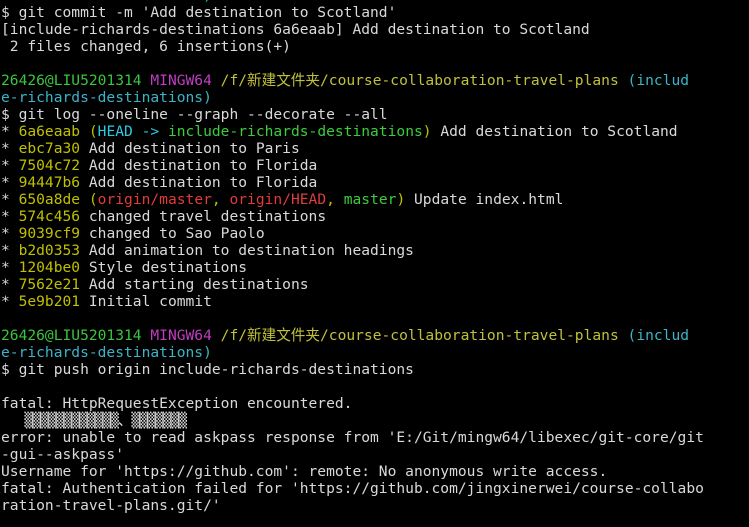  What do you see at coordinates (49, 267) in the screenshot?
I see `terminal-text-segment: 1204be0` at bounding box center [49, 267].